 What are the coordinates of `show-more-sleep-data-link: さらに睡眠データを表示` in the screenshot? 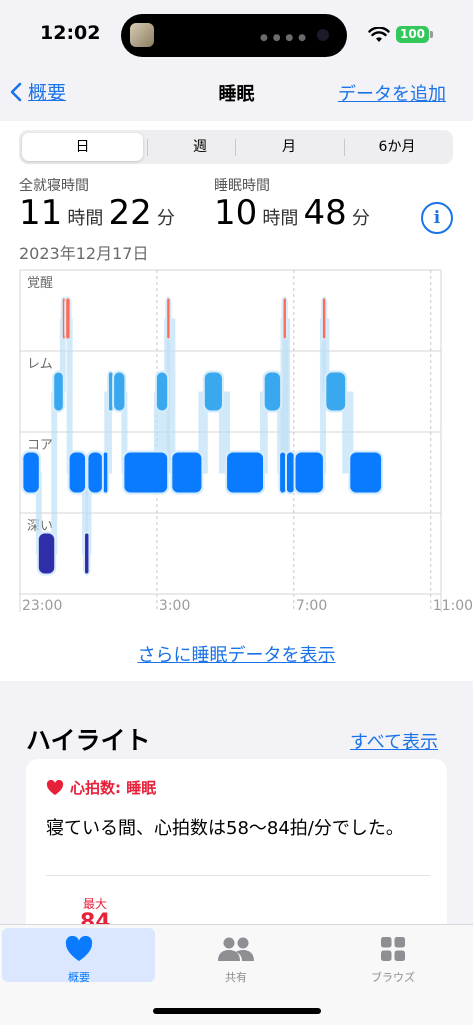 It's located at (236, 654).